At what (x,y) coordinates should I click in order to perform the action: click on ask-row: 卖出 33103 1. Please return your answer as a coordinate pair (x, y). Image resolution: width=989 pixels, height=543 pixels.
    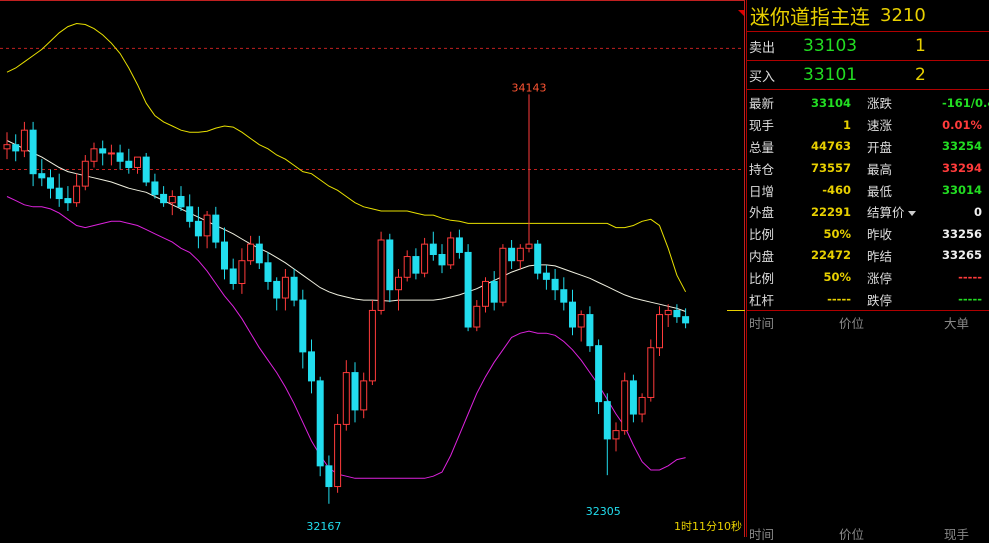
    Looking at the image, I should click on (868, 46).